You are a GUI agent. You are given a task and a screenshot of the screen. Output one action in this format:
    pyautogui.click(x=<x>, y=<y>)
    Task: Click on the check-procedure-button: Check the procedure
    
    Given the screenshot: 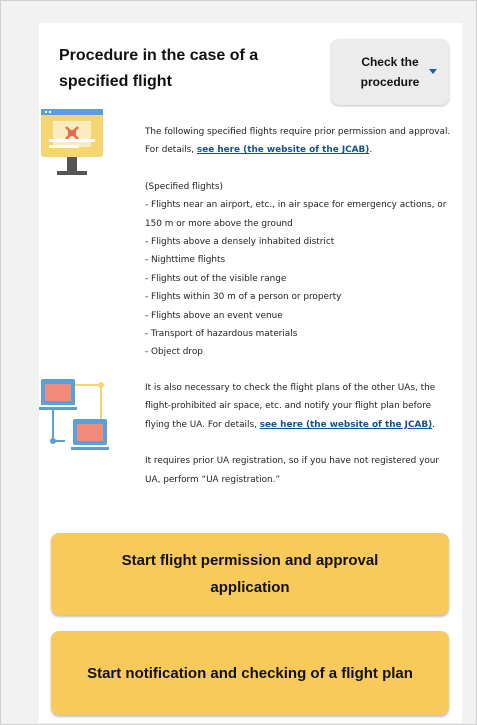 What is the action you would take?
    pyautogui.click(x=390, y=72)
    